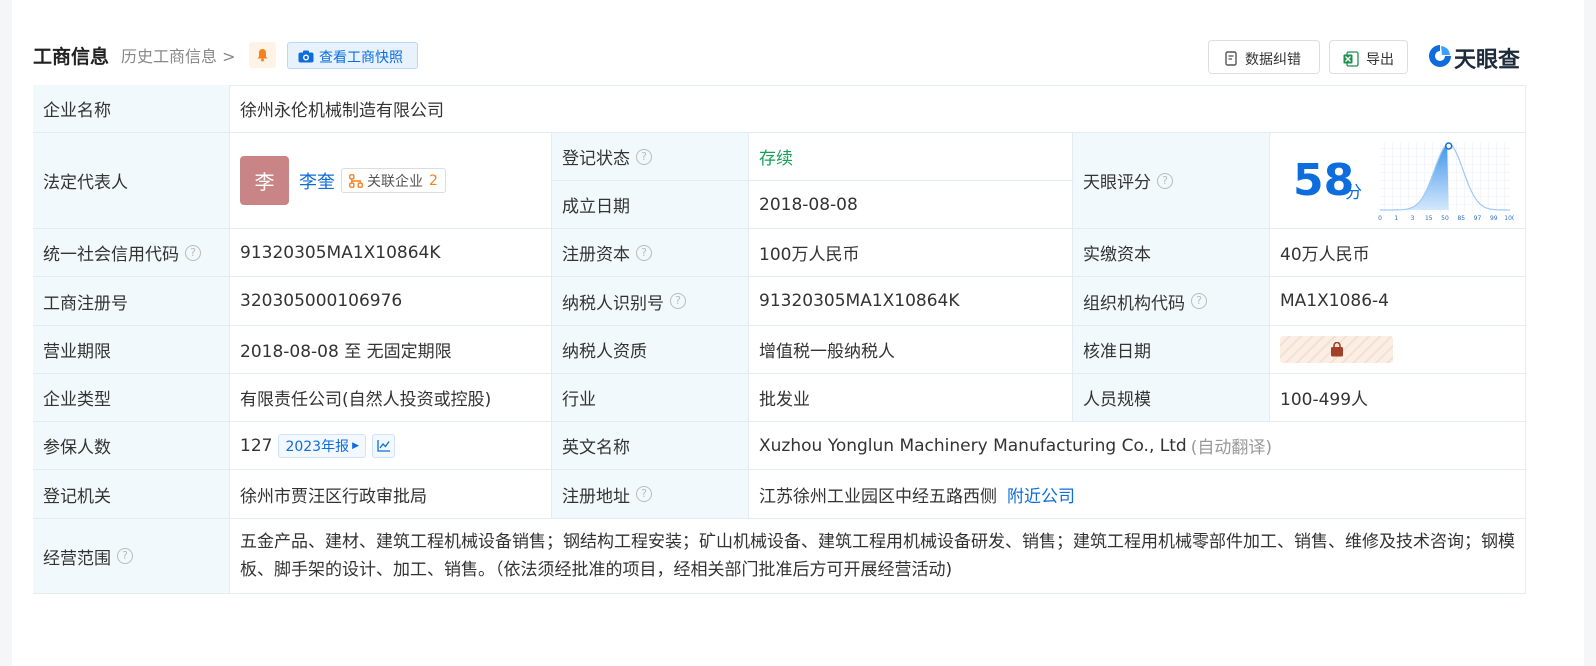  What do you see at coordinates (352, 55) in the screenshot?
I see `snapshot-button: 查看工商快照` at bounding box center [352, 55].